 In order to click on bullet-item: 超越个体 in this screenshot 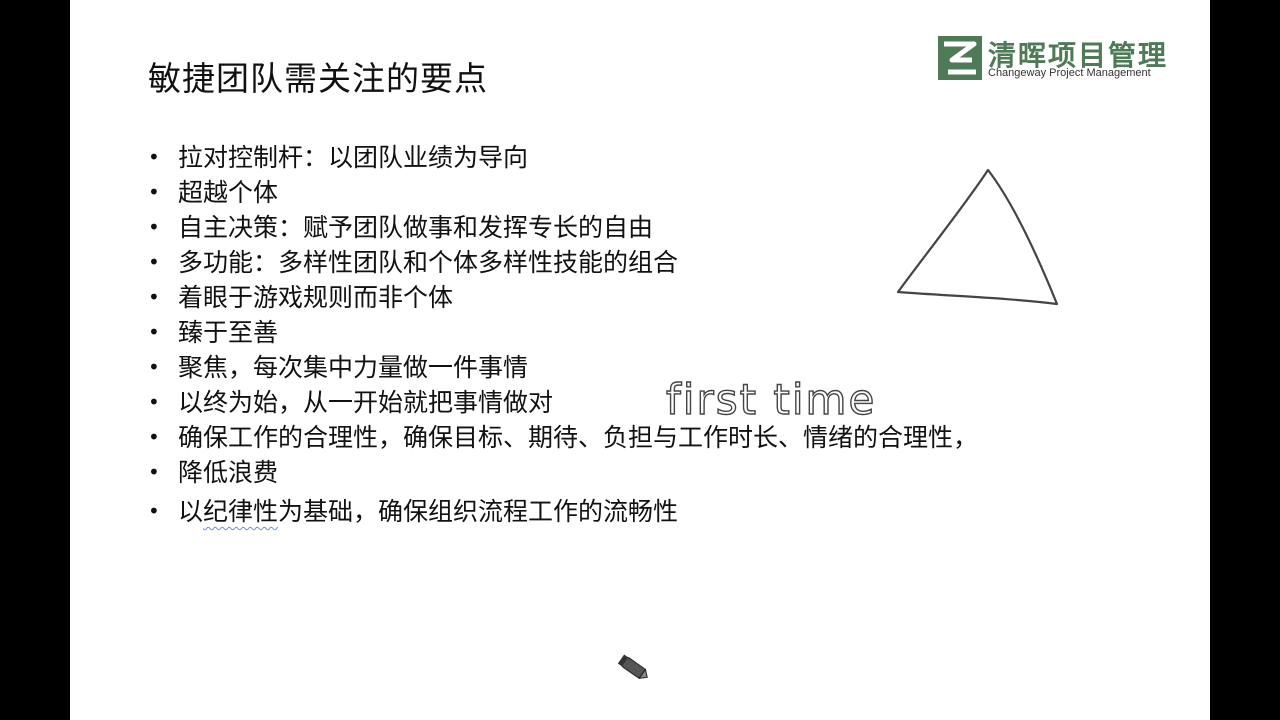, I will do `click(644, 192)`.